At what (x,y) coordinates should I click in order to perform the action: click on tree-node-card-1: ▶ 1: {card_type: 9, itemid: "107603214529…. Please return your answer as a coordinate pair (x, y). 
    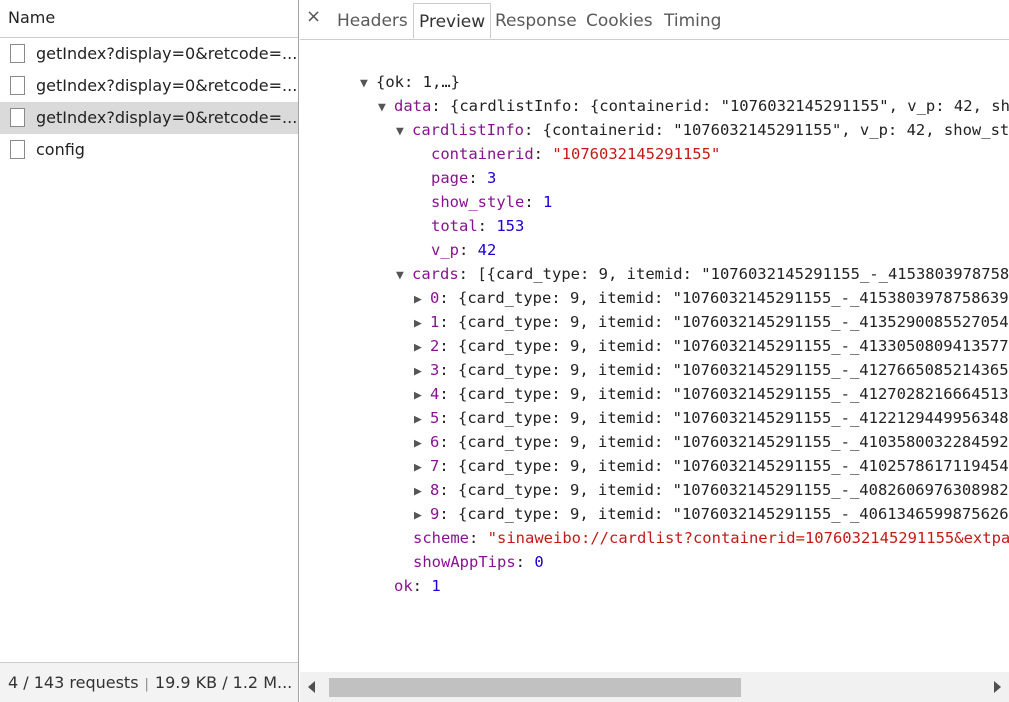
    Looking at the image, I should click on (683, 308).